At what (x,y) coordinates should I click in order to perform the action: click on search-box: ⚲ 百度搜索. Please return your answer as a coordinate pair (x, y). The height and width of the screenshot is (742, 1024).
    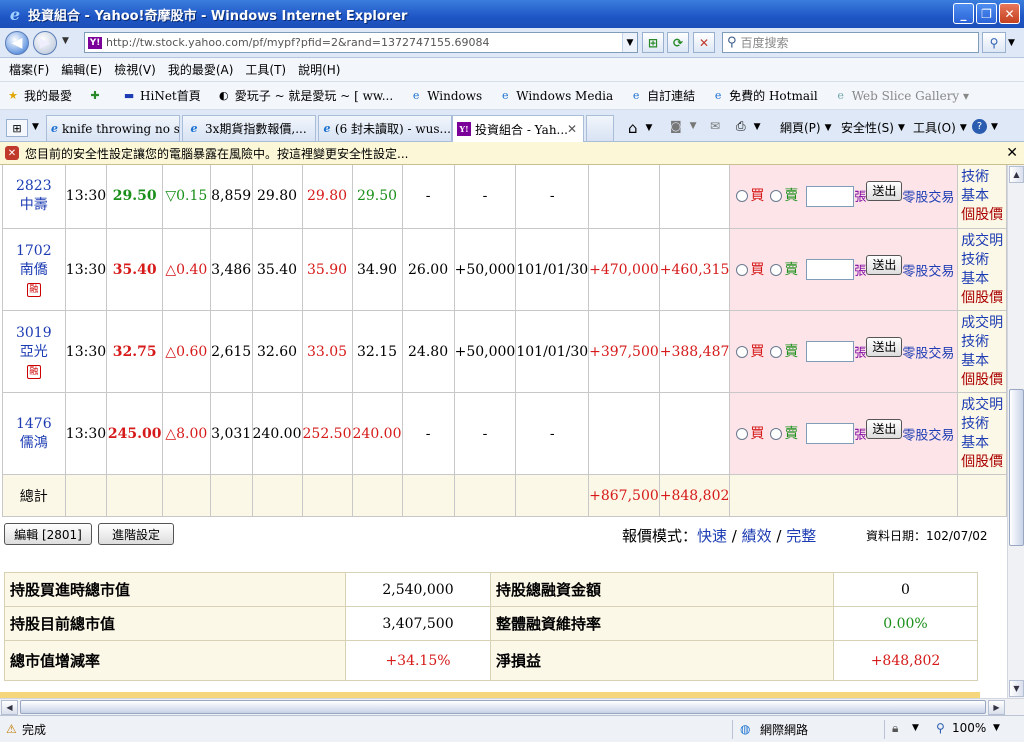
    Looking at the image, I should click on (850, 42).